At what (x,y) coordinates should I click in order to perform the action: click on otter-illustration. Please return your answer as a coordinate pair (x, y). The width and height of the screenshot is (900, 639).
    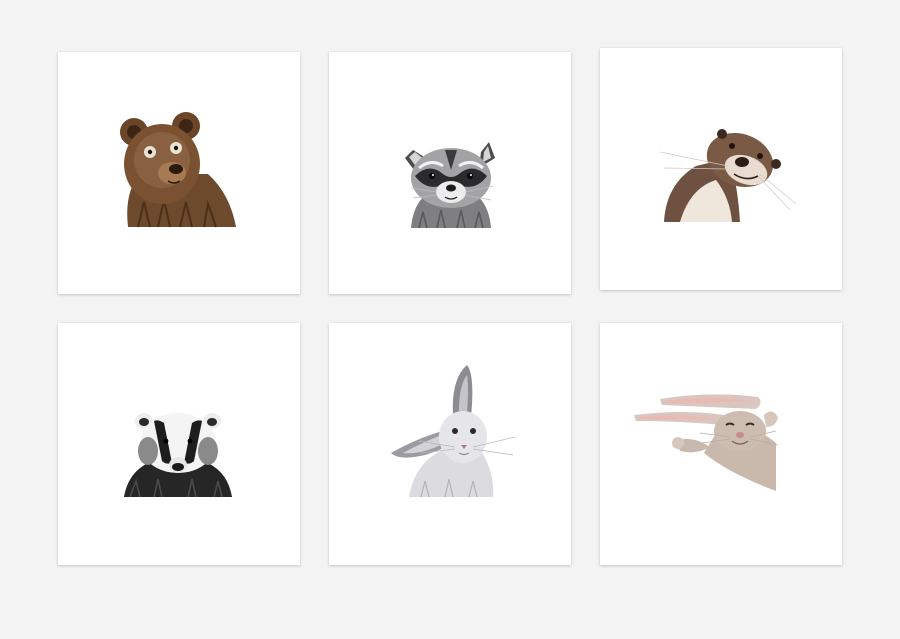
    Looking at the image, I should click on (728, 175).